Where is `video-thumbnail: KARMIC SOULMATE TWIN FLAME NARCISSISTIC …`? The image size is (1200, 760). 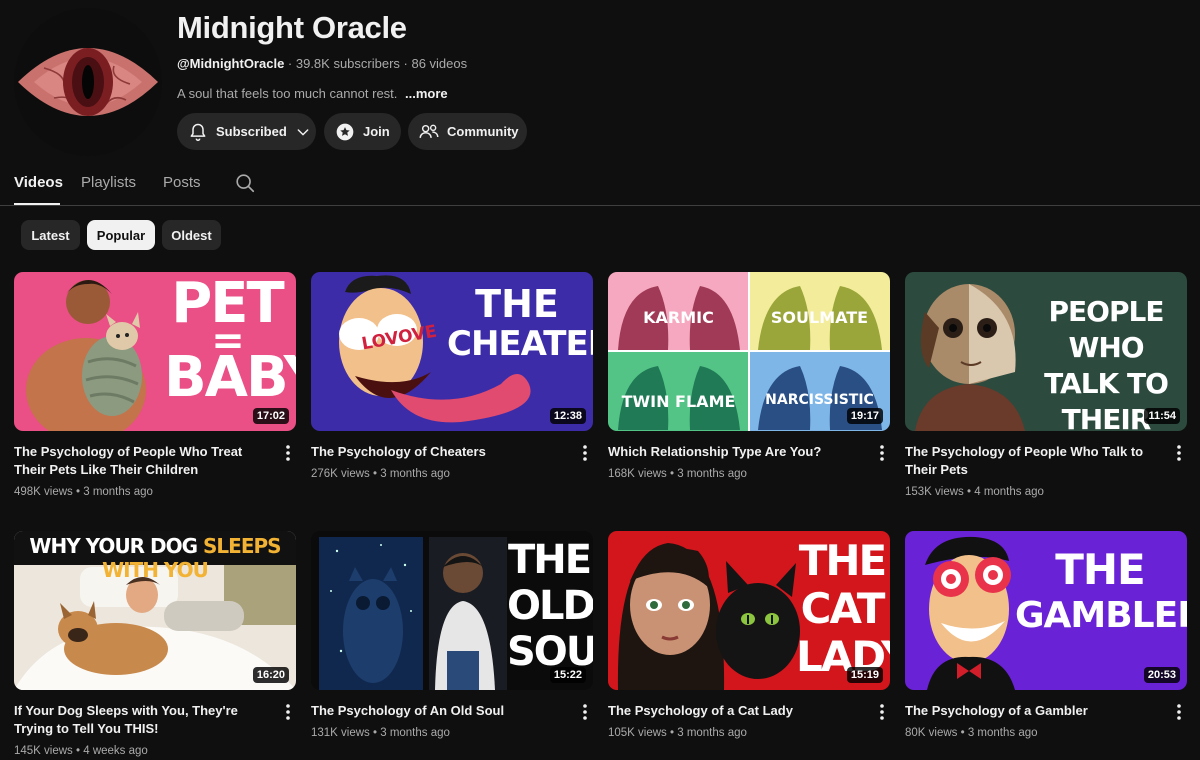
video-thumbnail: KARMIC SOULMATE TWIN FLAME NARCISSISTIC … is located at coordinates (749, 351).